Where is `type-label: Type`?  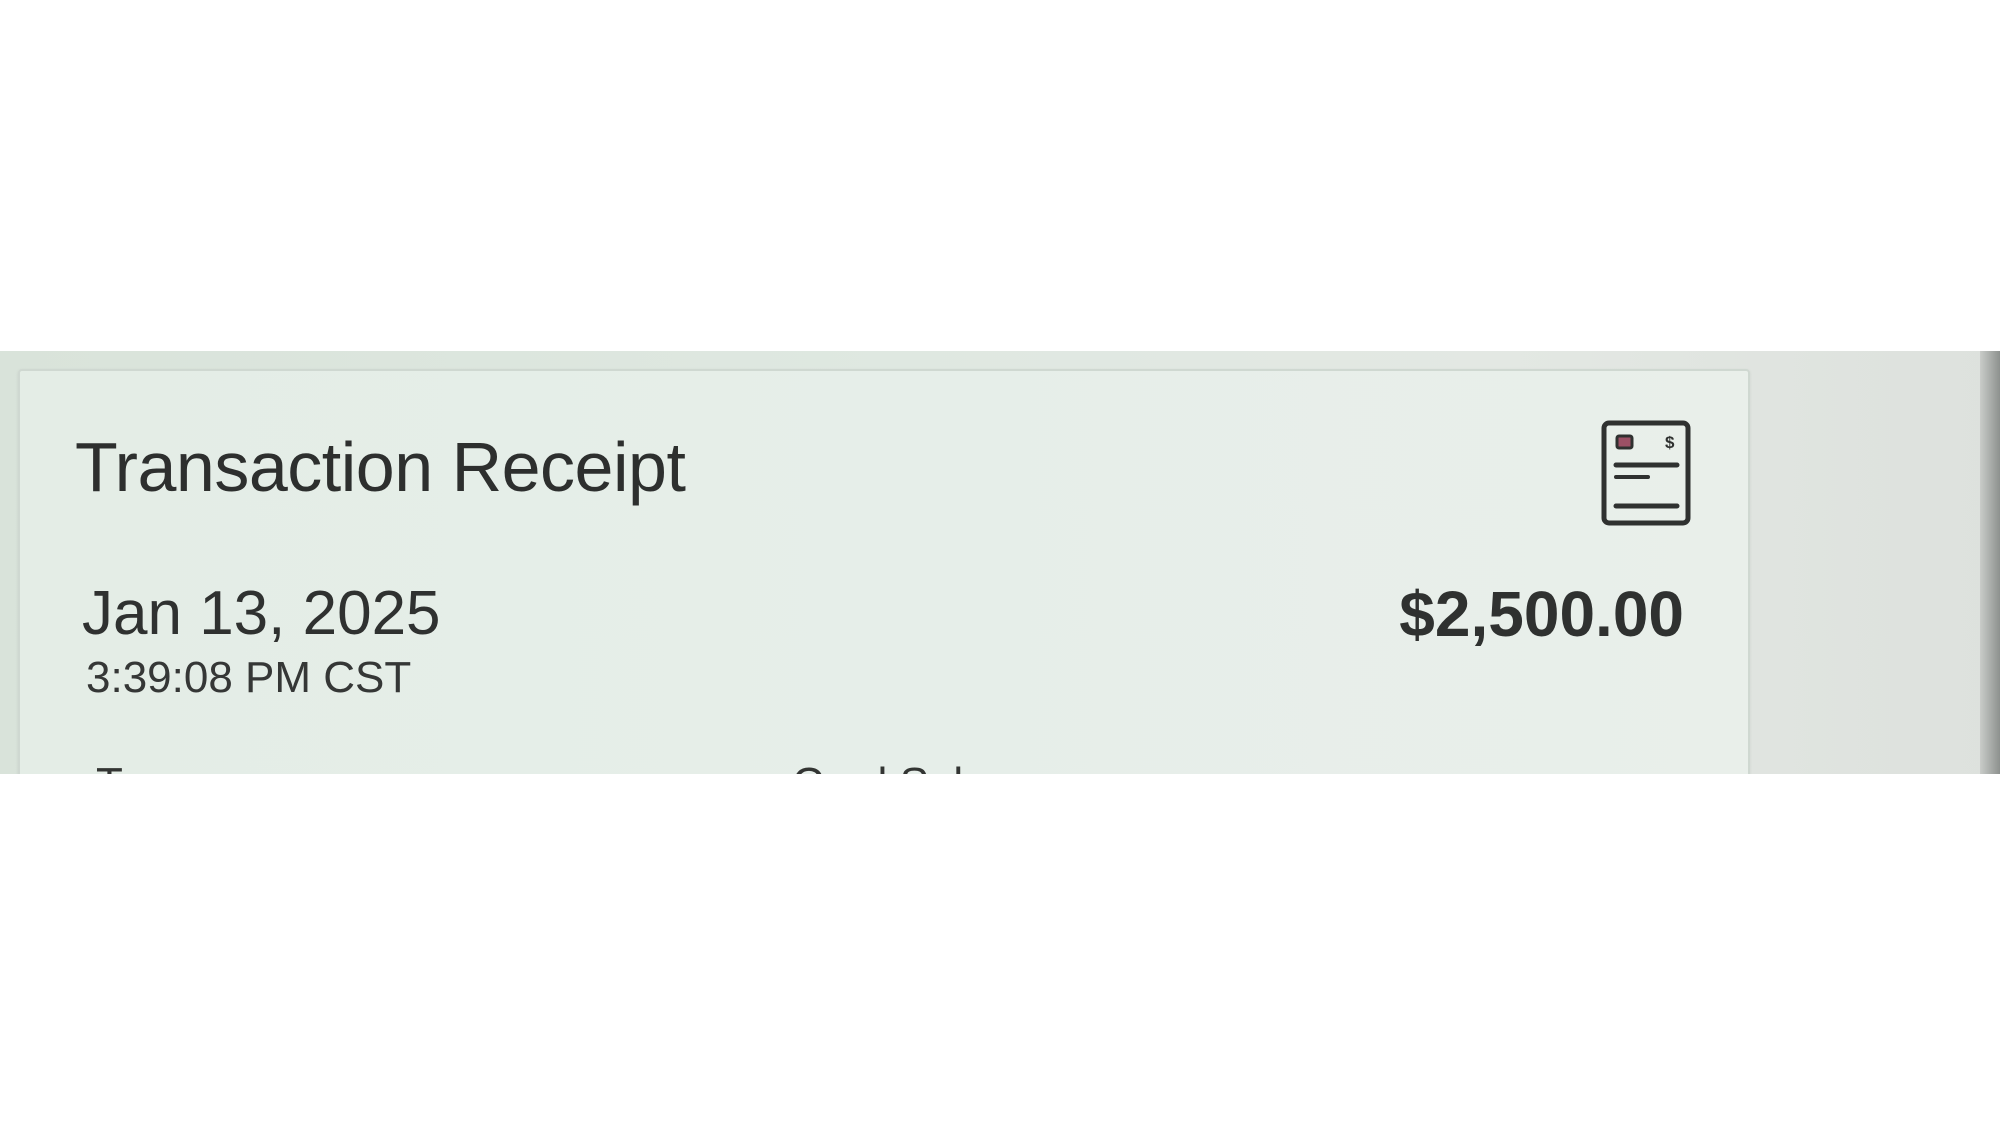
type-label: Type is located at coordinates (143, 766).